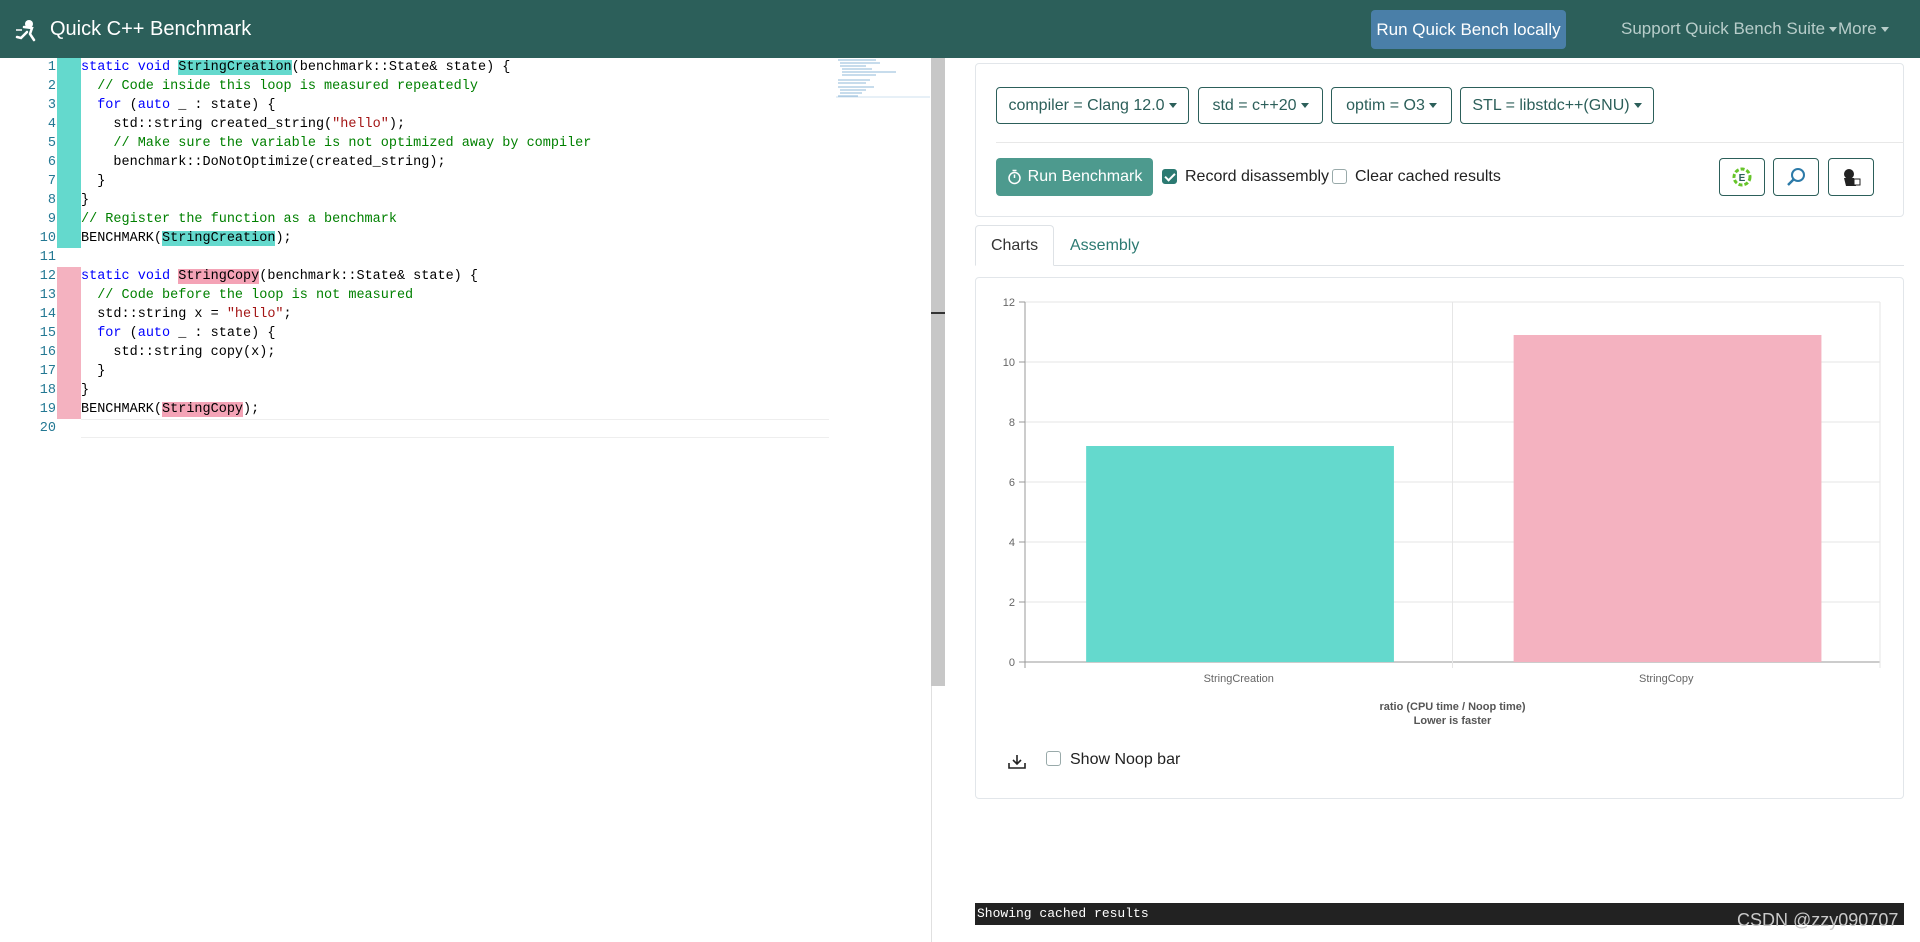 Image resolution: width=1920 pixels, height=942 pixels. I want to click on code-line: std::string x = "hello";, so click(186, 314).